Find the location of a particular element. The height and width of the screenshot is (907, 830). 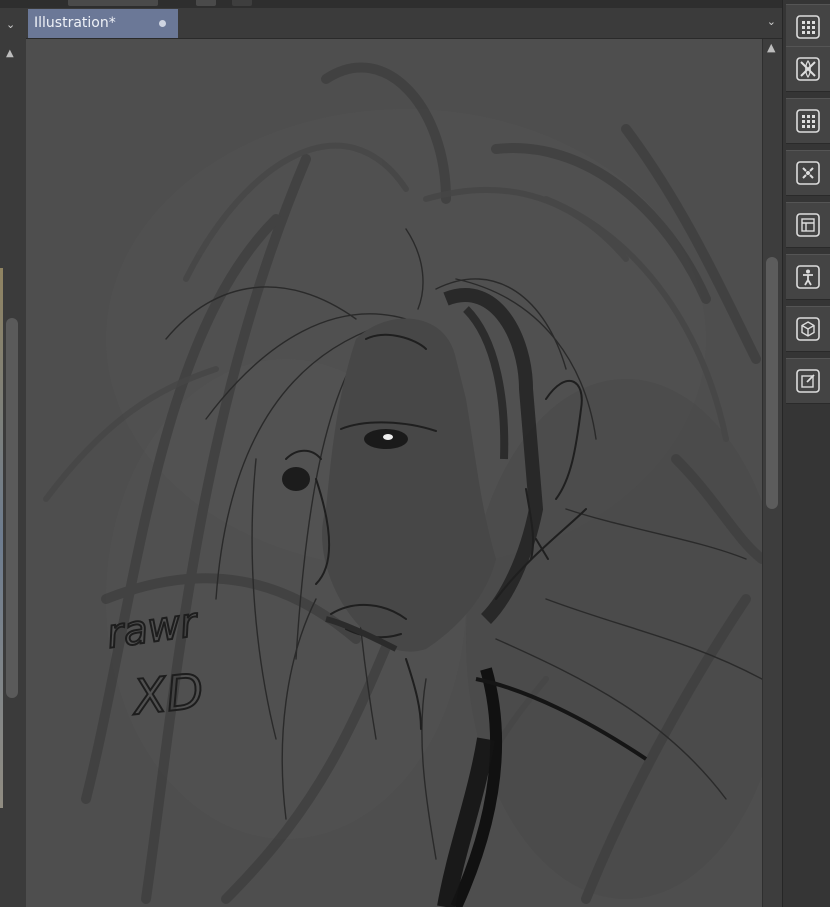

toolbar-button-group is located at coordinates (113, 3).